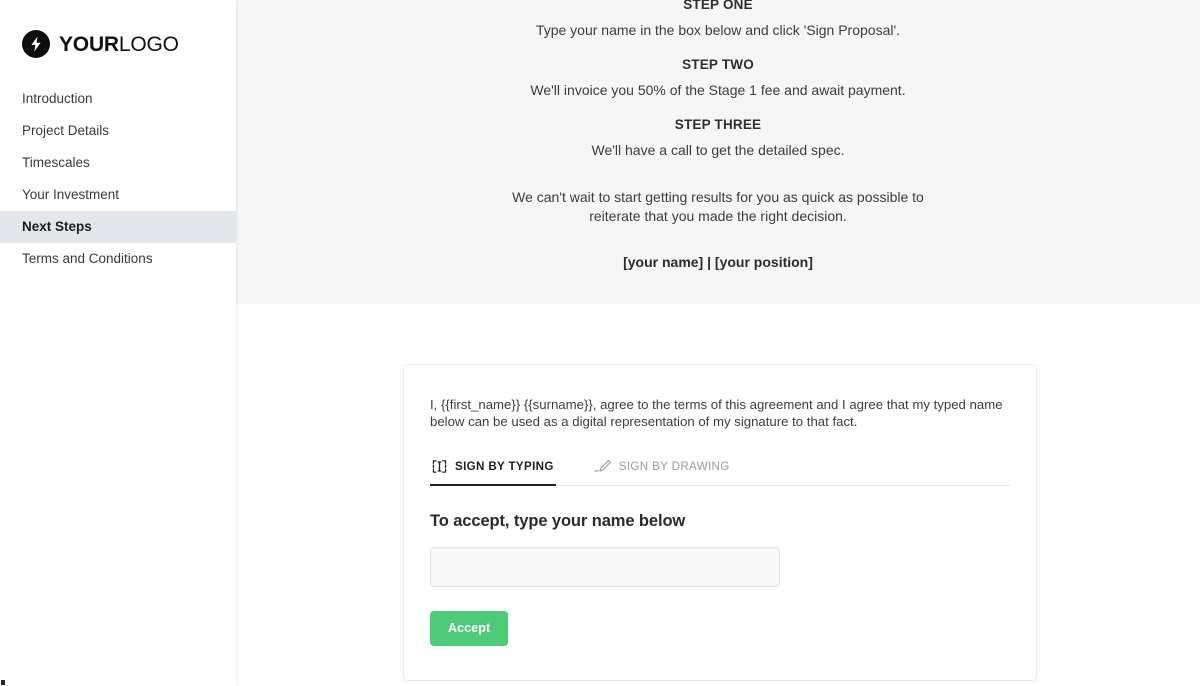 This screenshot has width=1200, height=686. What do you see at coordinates (674, 466) in the screenshot?
I see `tab-sign-by-drawing-label: SIGN BY DRAWING` at bounding box center [674, 466].